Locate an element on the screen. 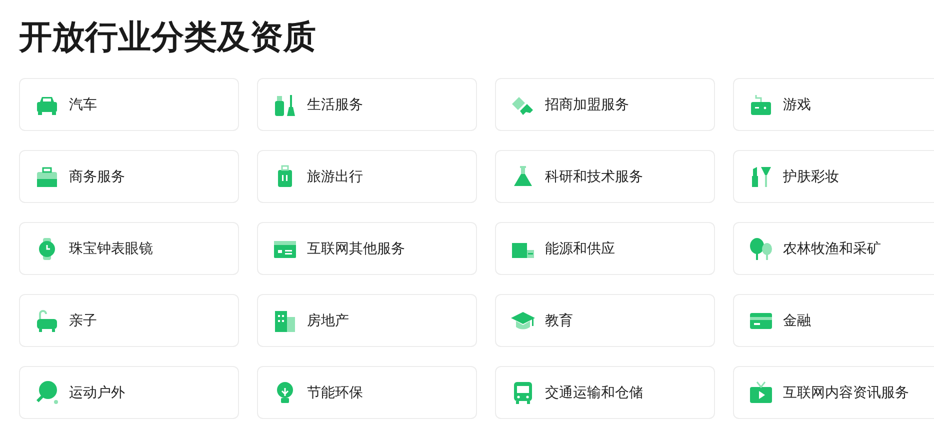 Image resolution: width=934 pixels, height=430 pixels. category-card: 教育 is located at coordinates (605, 320).